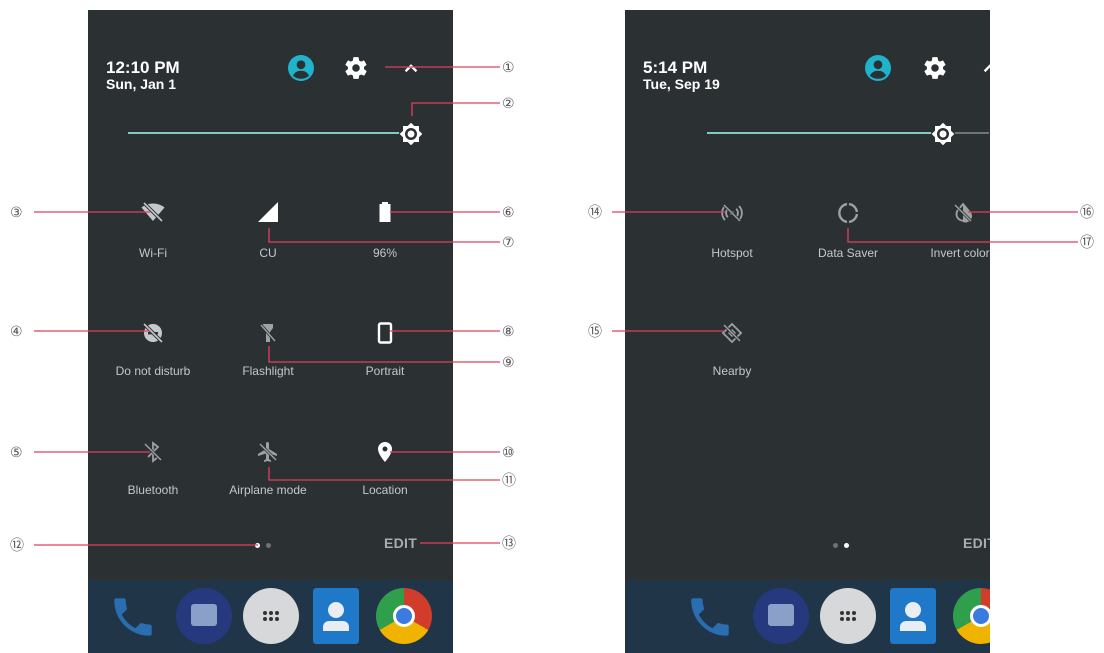 Image resolution: width=1104 pixels, height=653 pixels. What do you see at coordinates (508, 363) in the screenshot?
I see `callout-number-9: ⑨` at bounding box center [508, 363].